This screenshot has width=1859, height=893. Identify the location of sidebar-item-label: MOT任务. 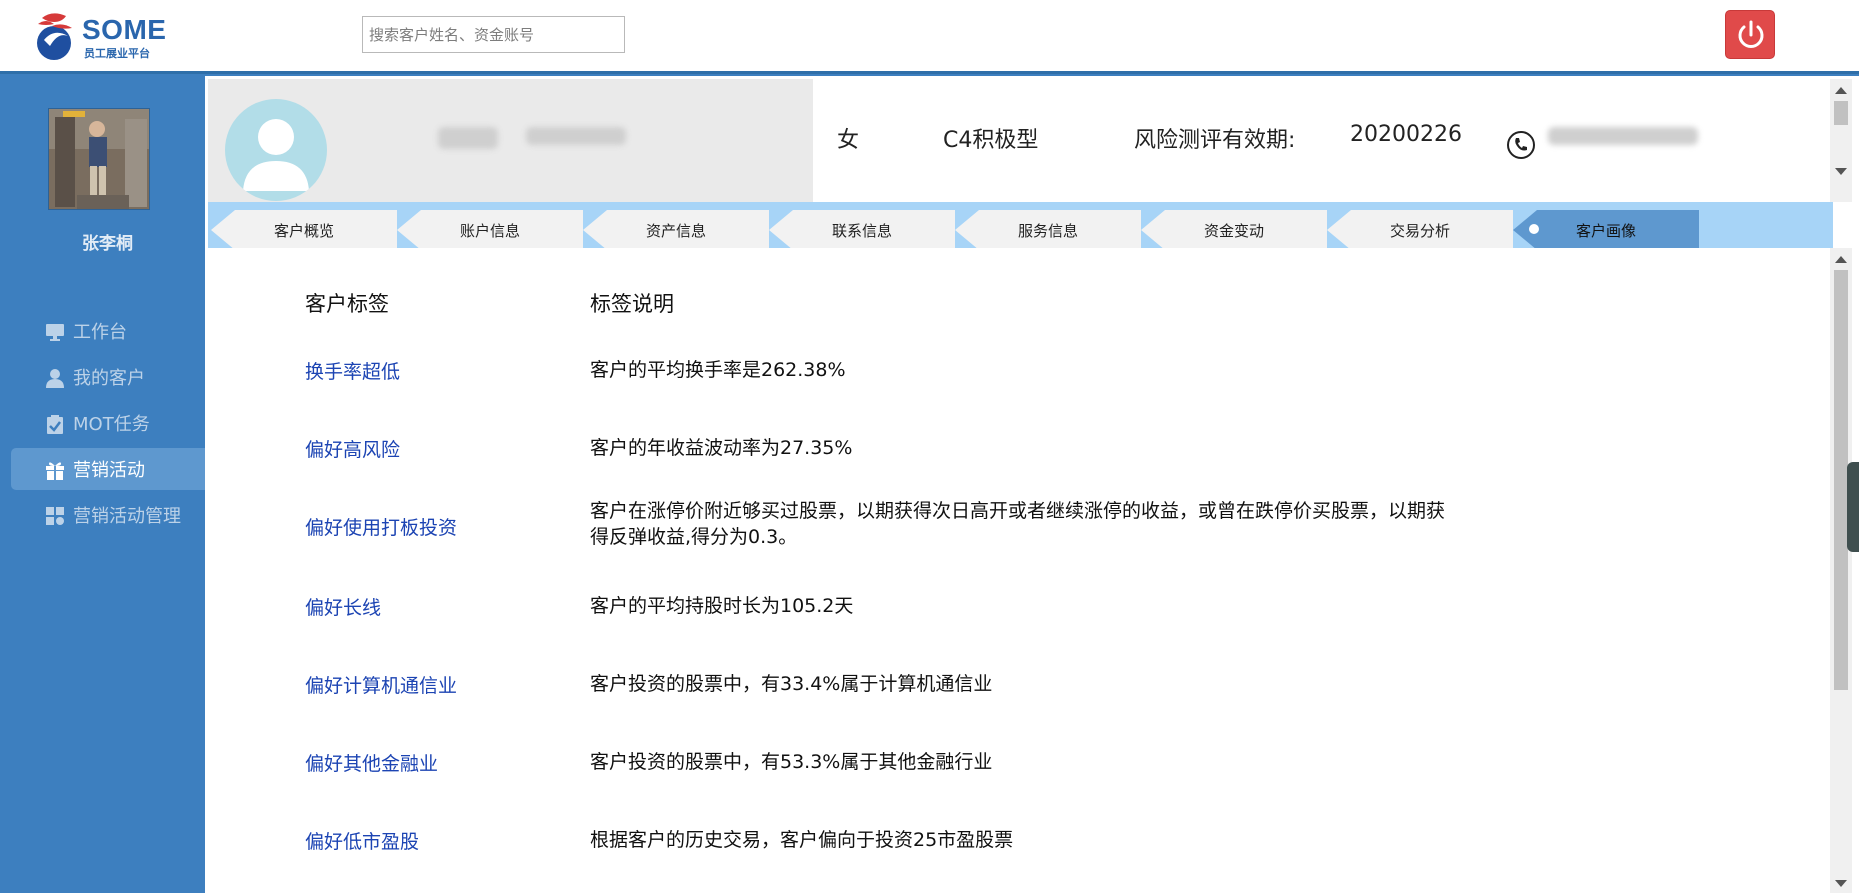
(111, 424).